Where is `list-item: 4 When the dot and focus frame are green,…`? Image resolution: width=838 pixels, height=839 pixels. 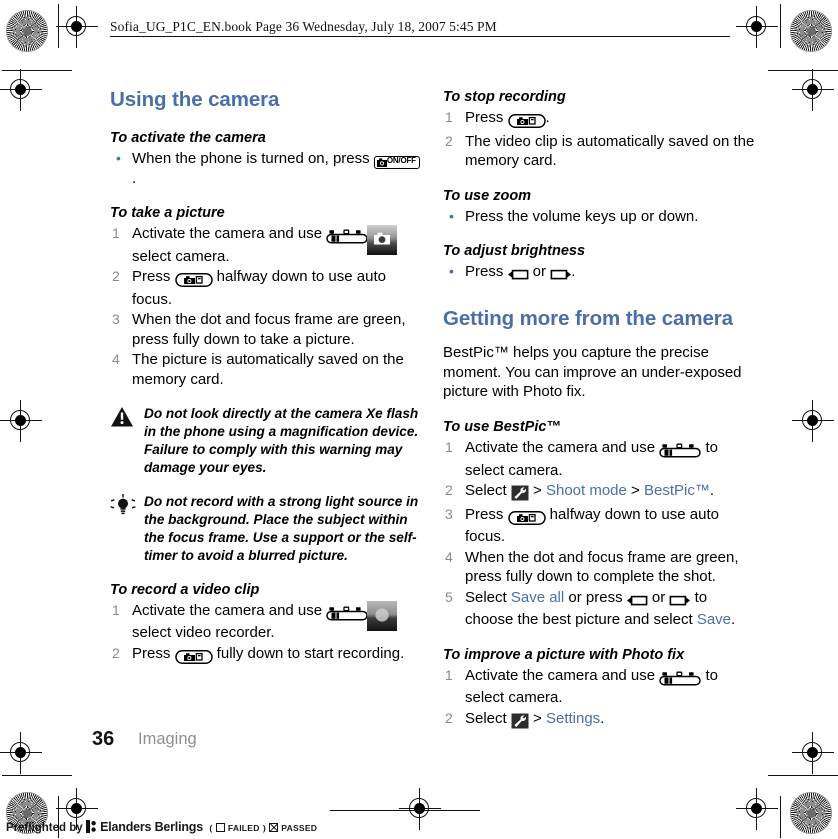 list-item: 4 When the dot and focus frame are green,… is located at coordinates (599, 567).